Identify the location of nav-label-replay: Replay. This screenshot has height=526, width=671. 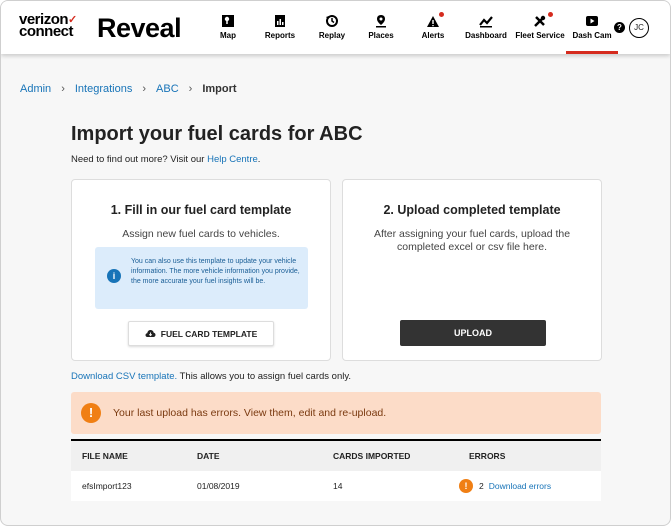
(332, 35).